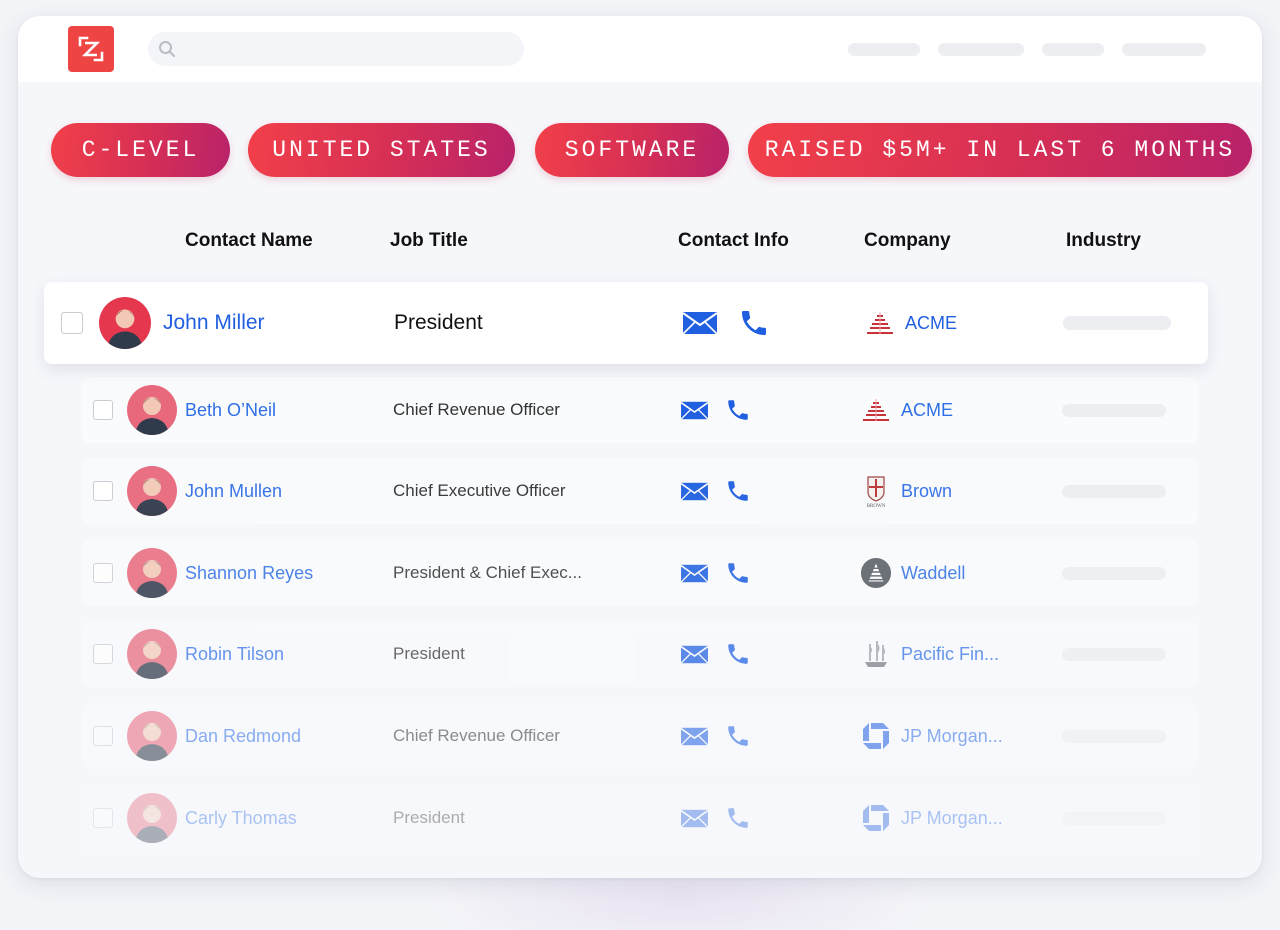 This screenshot has height=930, width=1280. What do you see at coordinates (1000, 150) in the screenshot?
I see `filter-chip-raised-funding: RAISED $5M+ IN LAST 6 MONTHS` at bounding box center [1000, 150].